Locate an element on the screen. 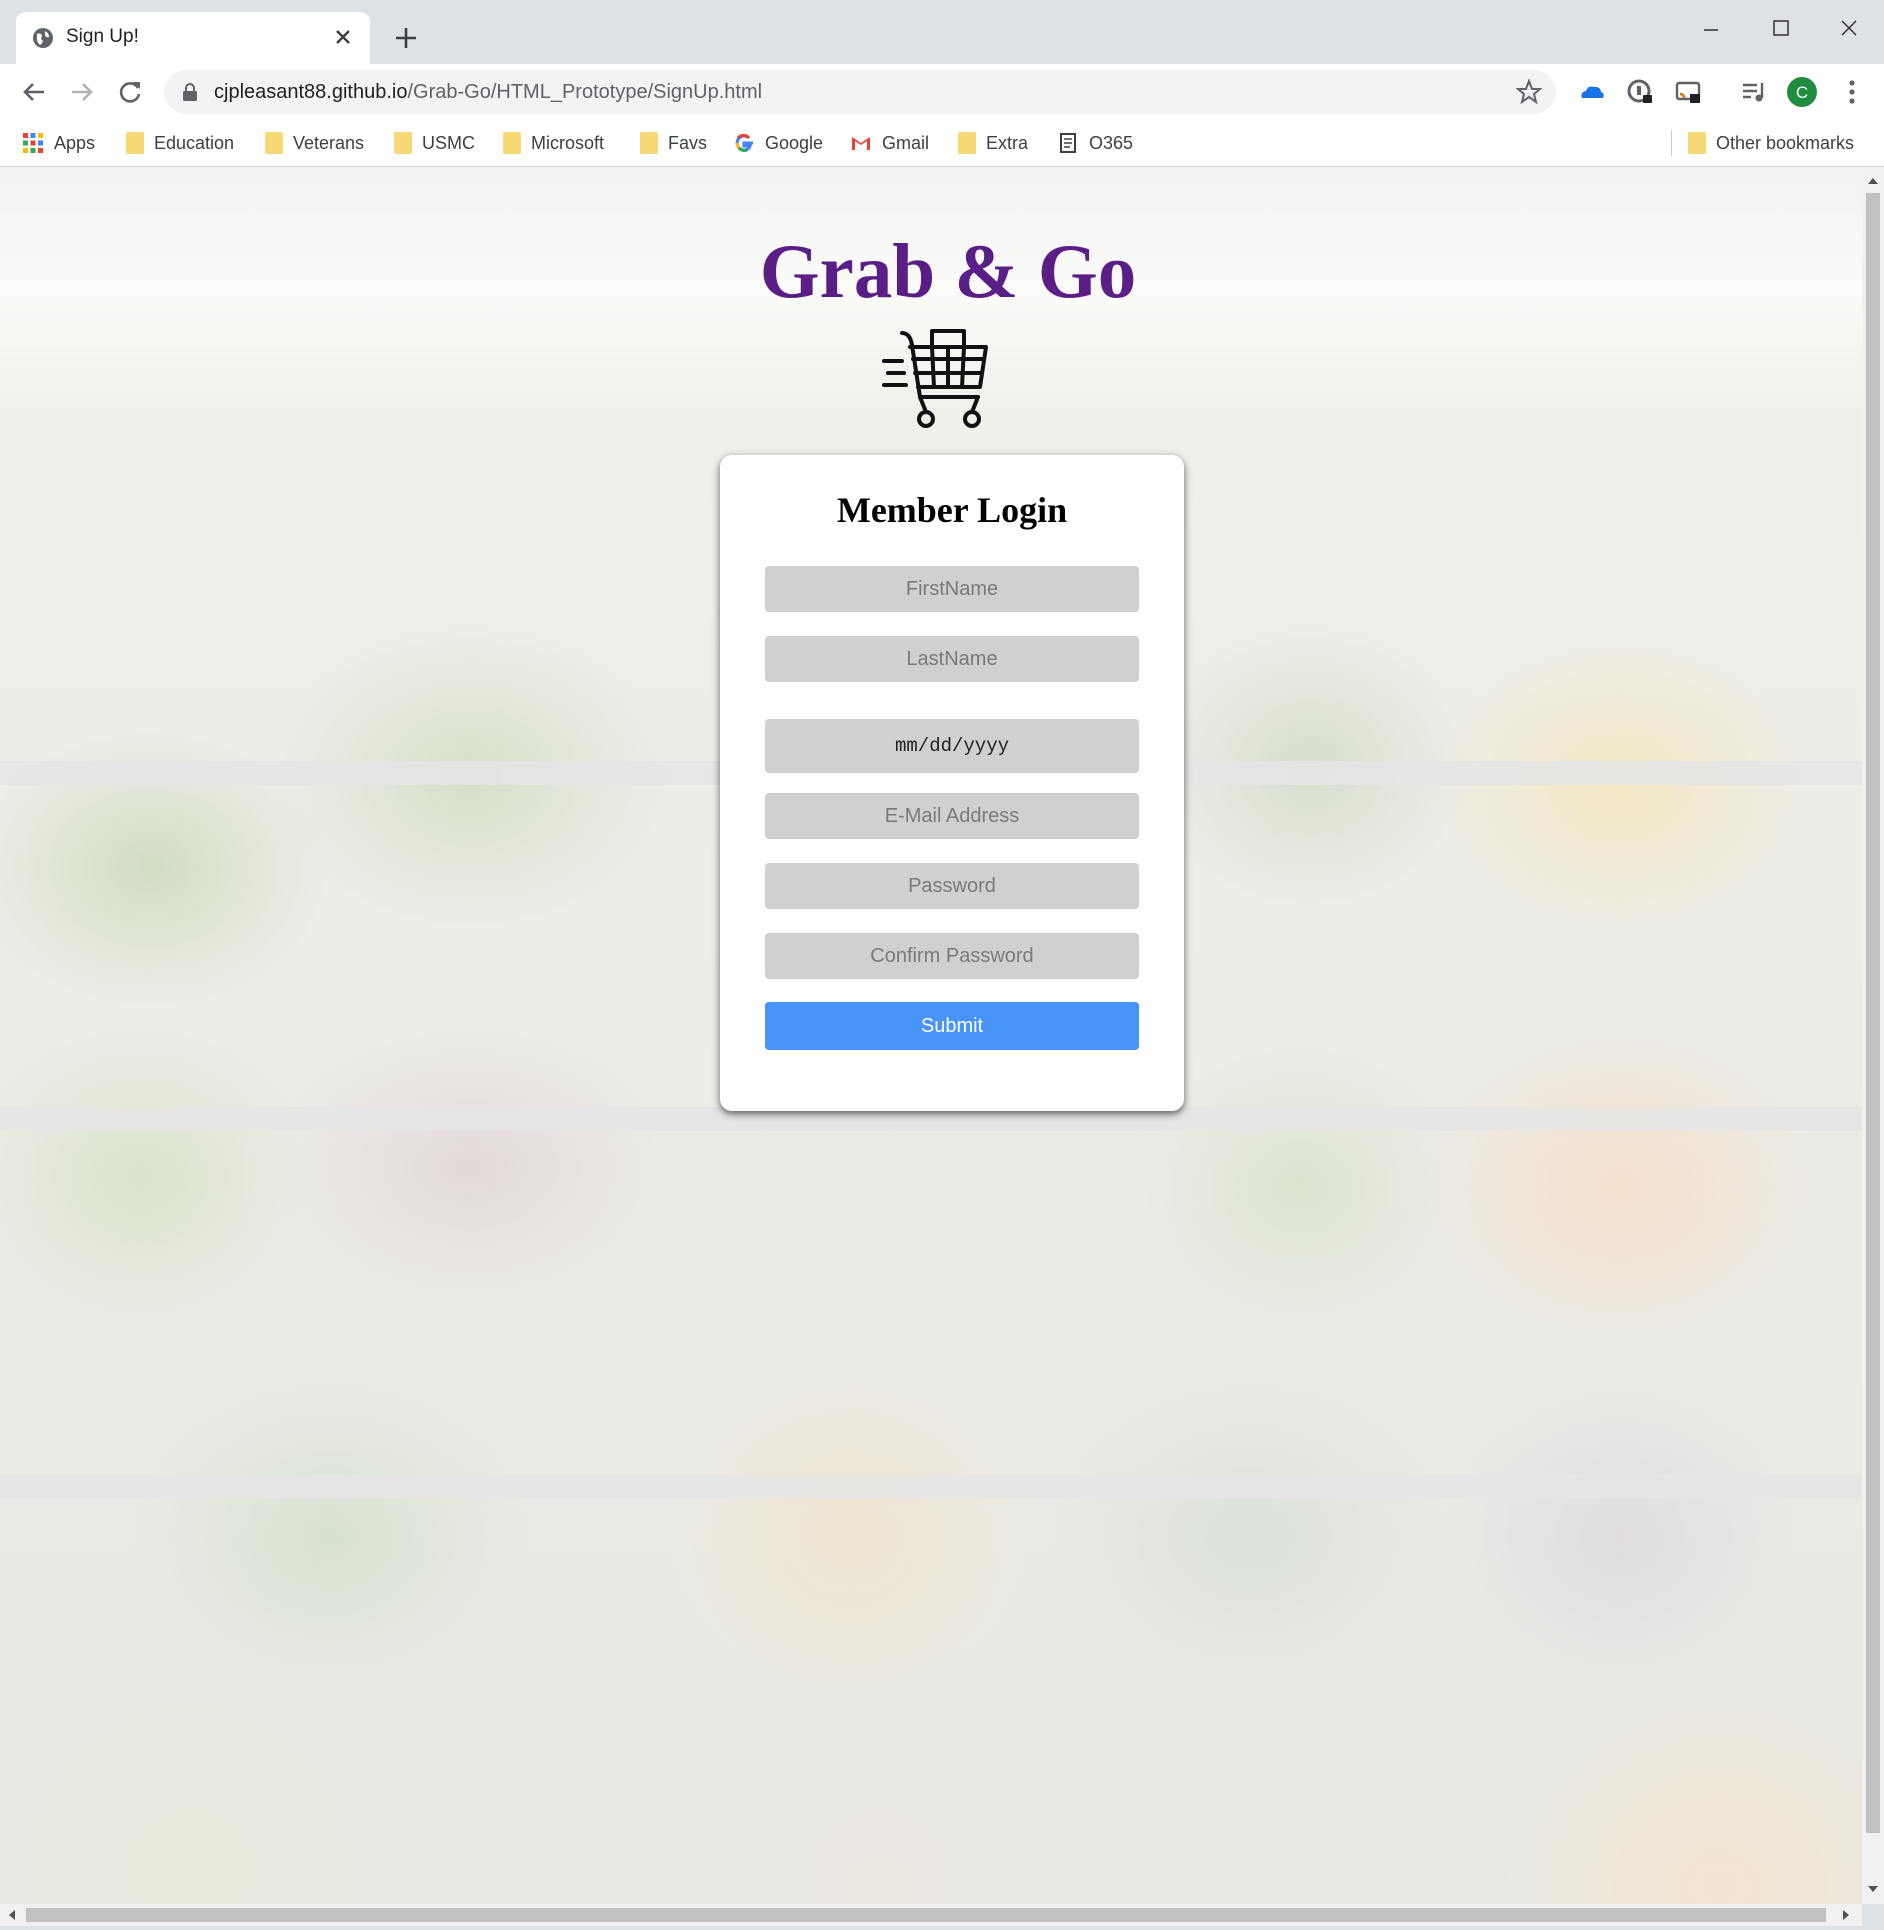 This screenshot has height=1930, width=1884. scroll-left-icon is located at coordinates (11, 1915).